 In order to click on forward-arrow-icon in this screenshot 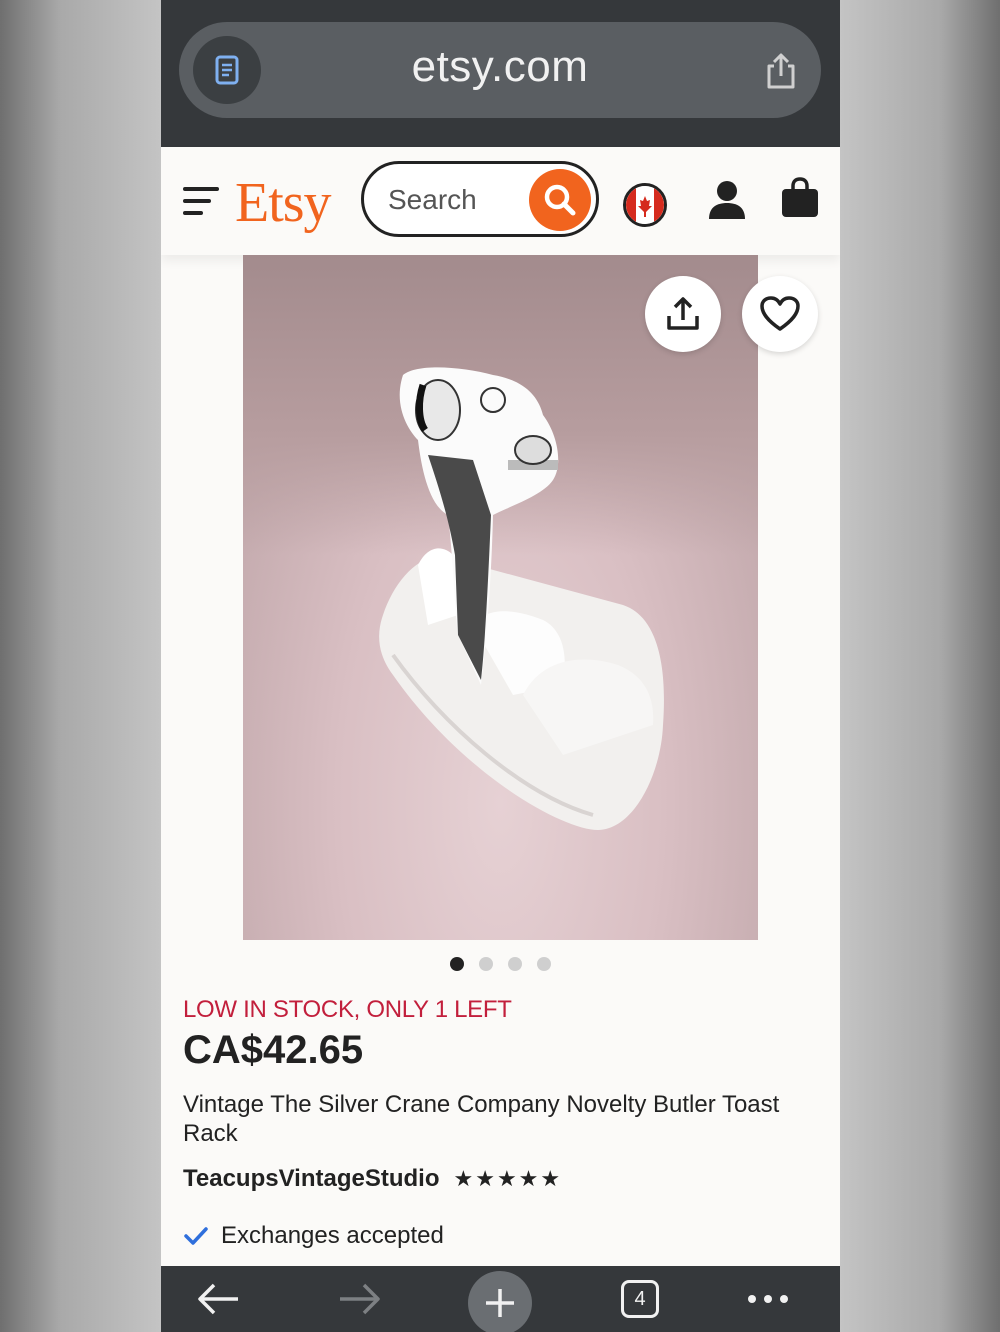, I will do `click(360, 1299)`.